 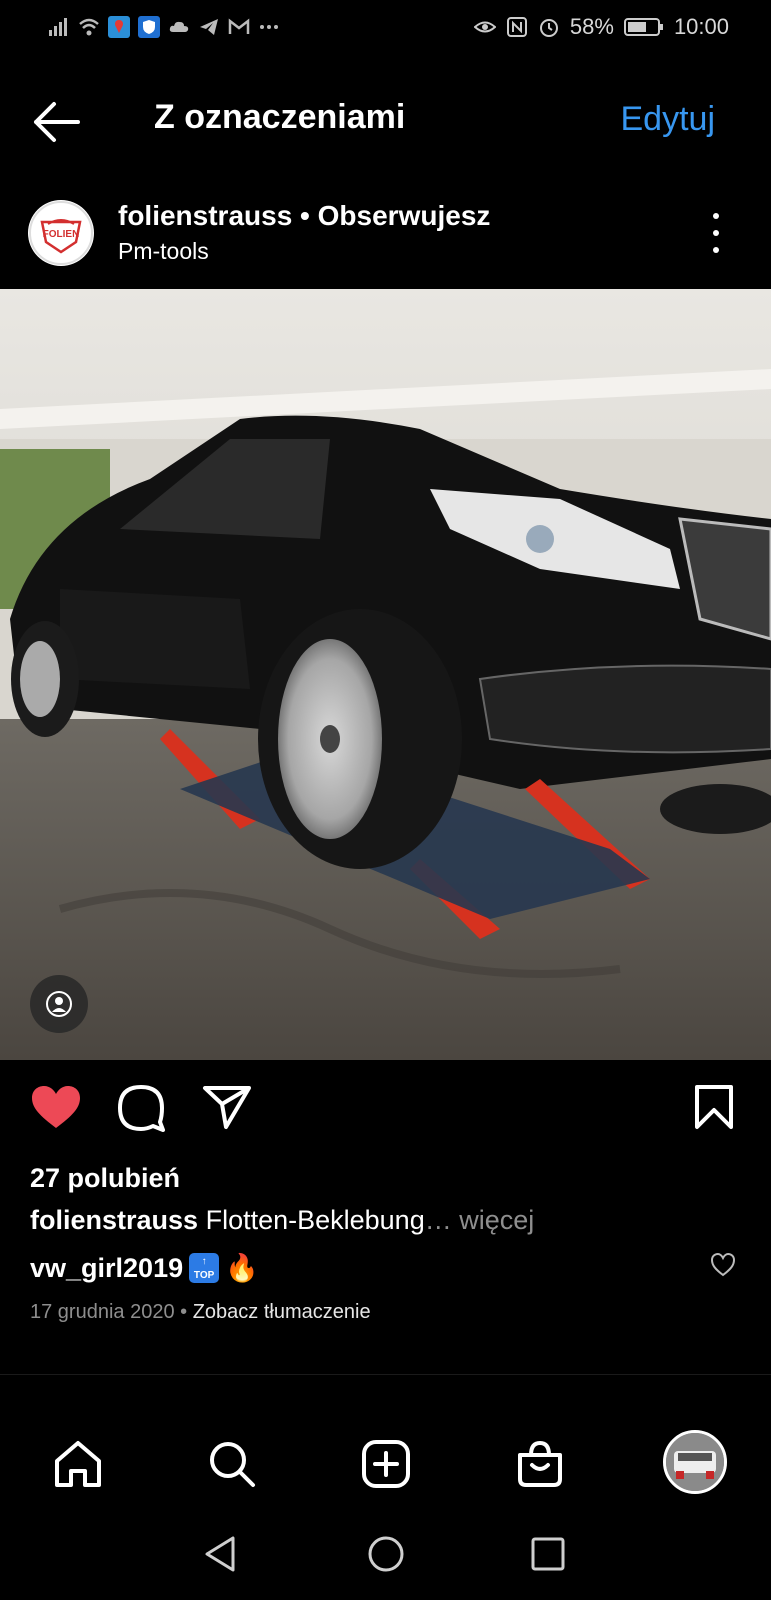 I want to click on caption-more-link: … więcej, so click(x=480, y=1220).